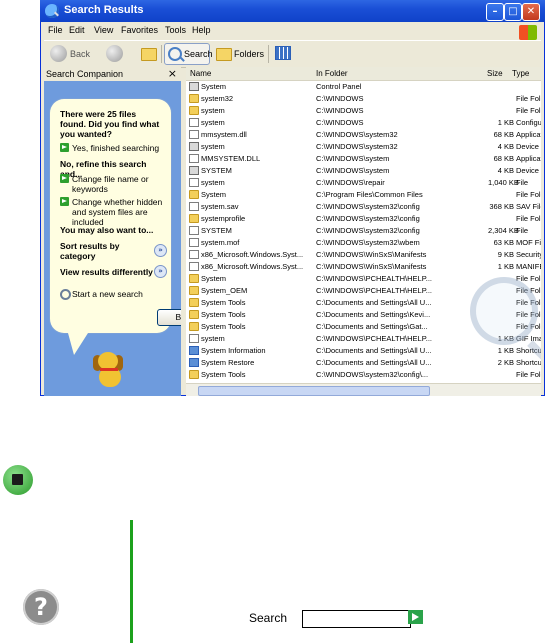 This screenshot has width=546, height=643. What do you see at coordinates (104, 251) in the screenshot?
I see `sort-results-link: Sort results by category` at bounding box center [104, 251].